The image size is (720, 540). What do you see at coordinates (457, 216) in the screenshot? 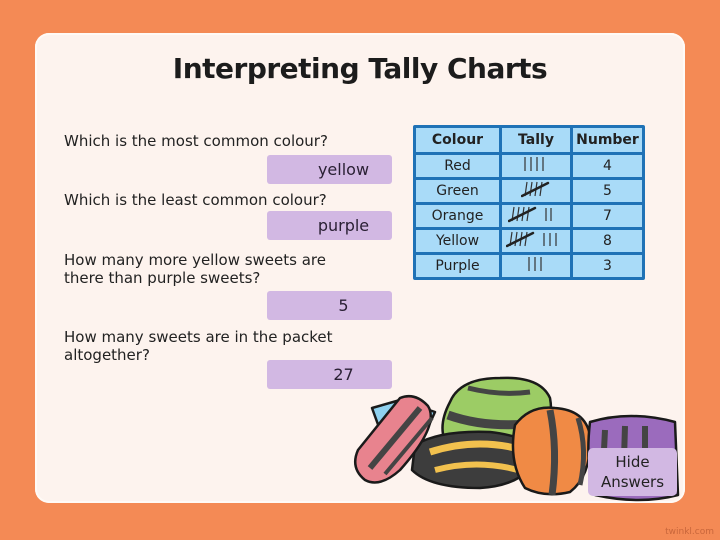
I see `cell-colour: Orange` at bounding box center [457, 216].